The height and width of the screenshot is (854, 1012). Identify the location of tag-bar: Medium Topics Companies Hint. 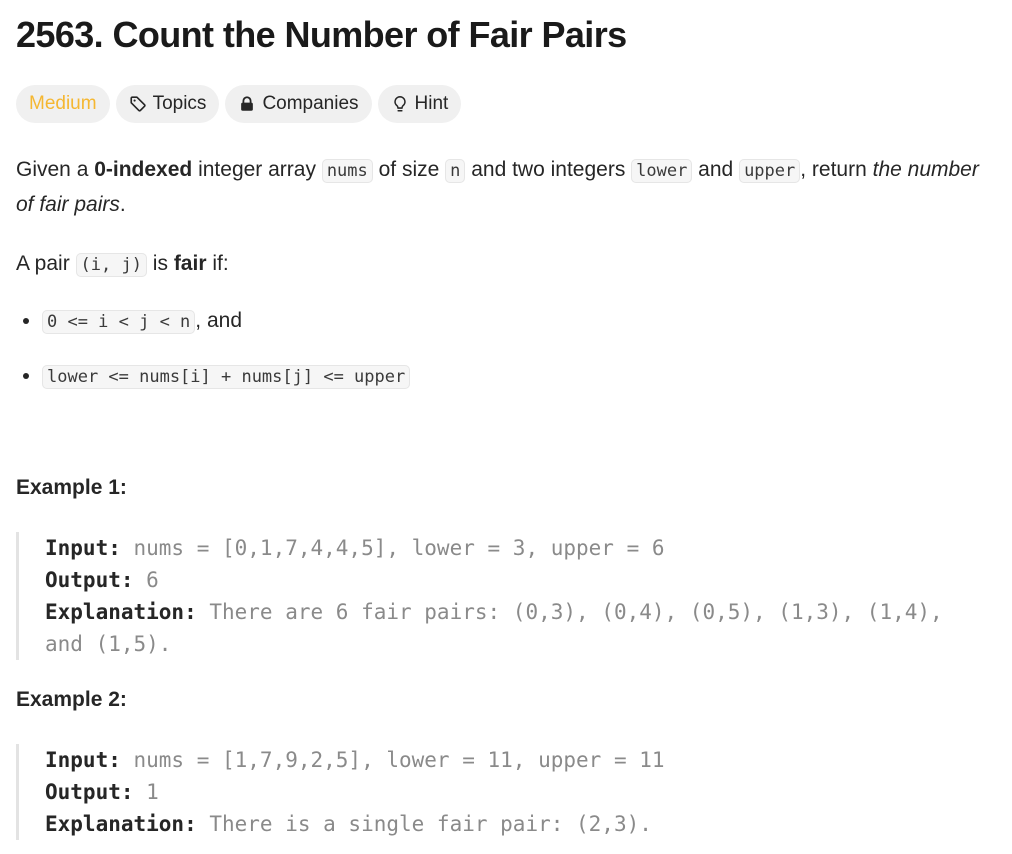
(506, 104).